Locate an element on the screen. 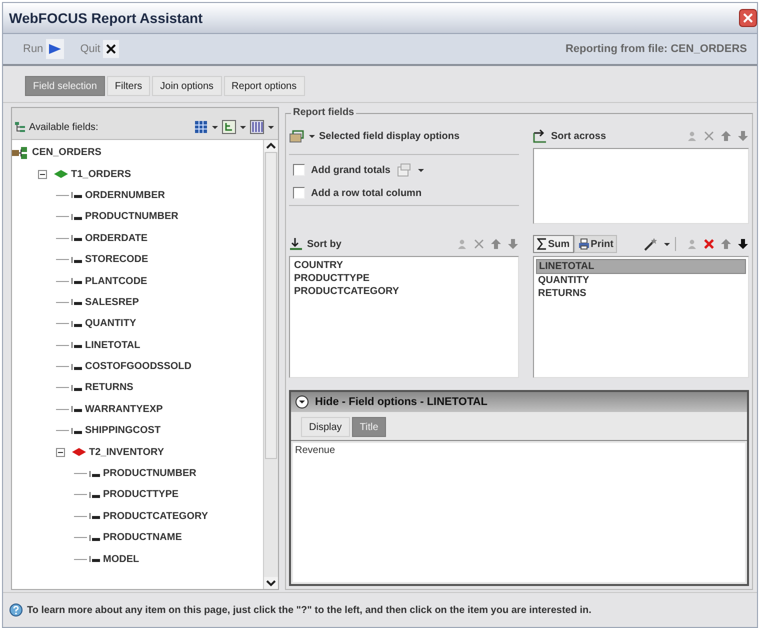  scrollbar is located at coordinates (270, 364).